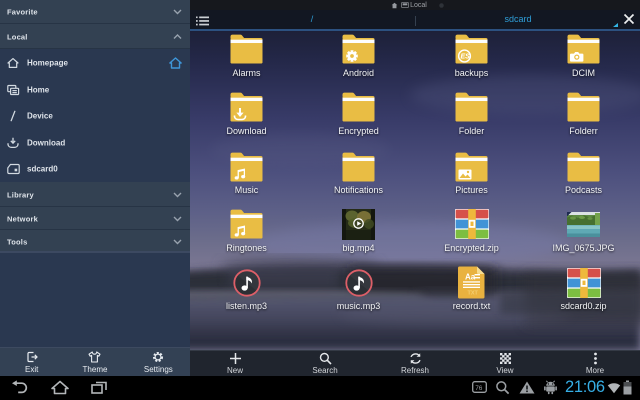  What do you see at coordinates (479, 388) in the screenshot?
I see `svg-text: 76` at bounding box center [479, 388].